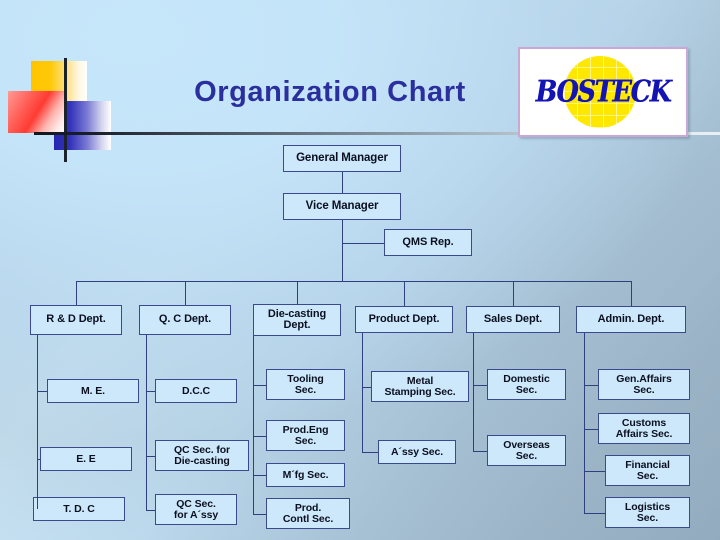 The width and height of the screenshot is (720, 540). Describe the element at coordinates (308, 513) in the screenshot. I see `org-box-prod-contl-sec: Prod. Contl Sec.` at that location.